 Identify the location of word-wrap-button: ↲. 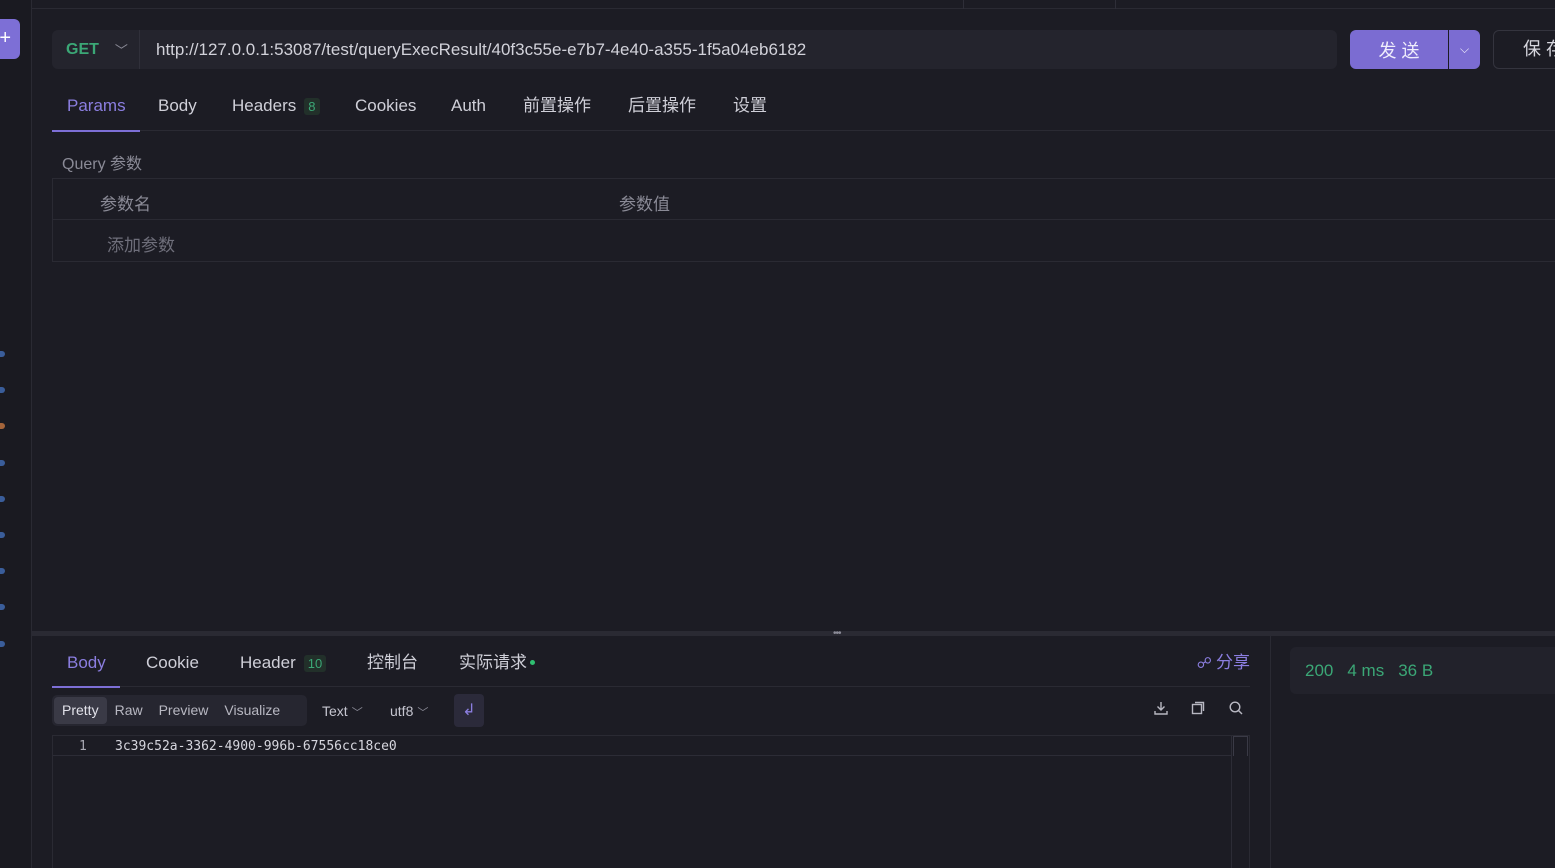
(469, 710).